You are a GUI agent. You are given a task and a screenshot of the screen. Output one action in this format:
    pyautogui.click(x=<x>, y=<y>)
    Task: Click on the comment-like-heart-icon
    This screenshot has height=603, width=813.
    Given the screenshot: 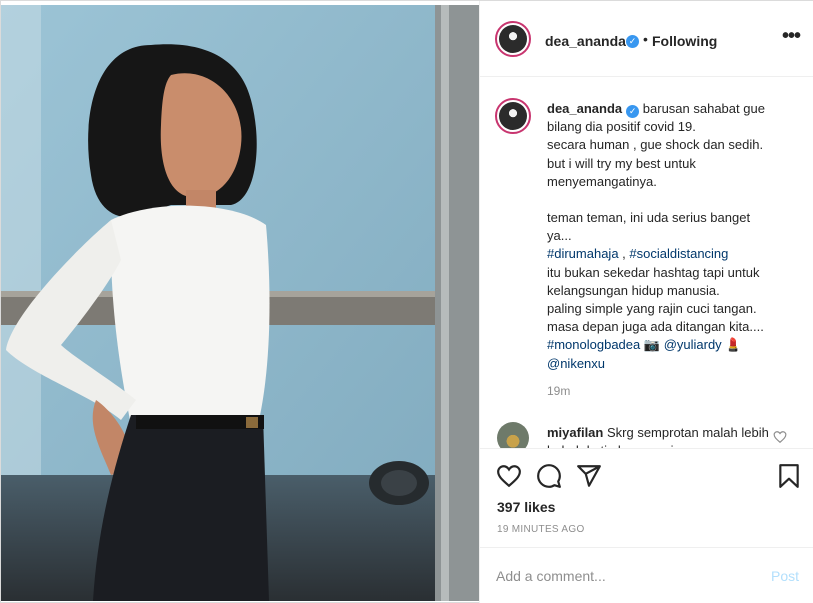 What is the action you would take?
    pyautogui.click(x=780, y=437)
    